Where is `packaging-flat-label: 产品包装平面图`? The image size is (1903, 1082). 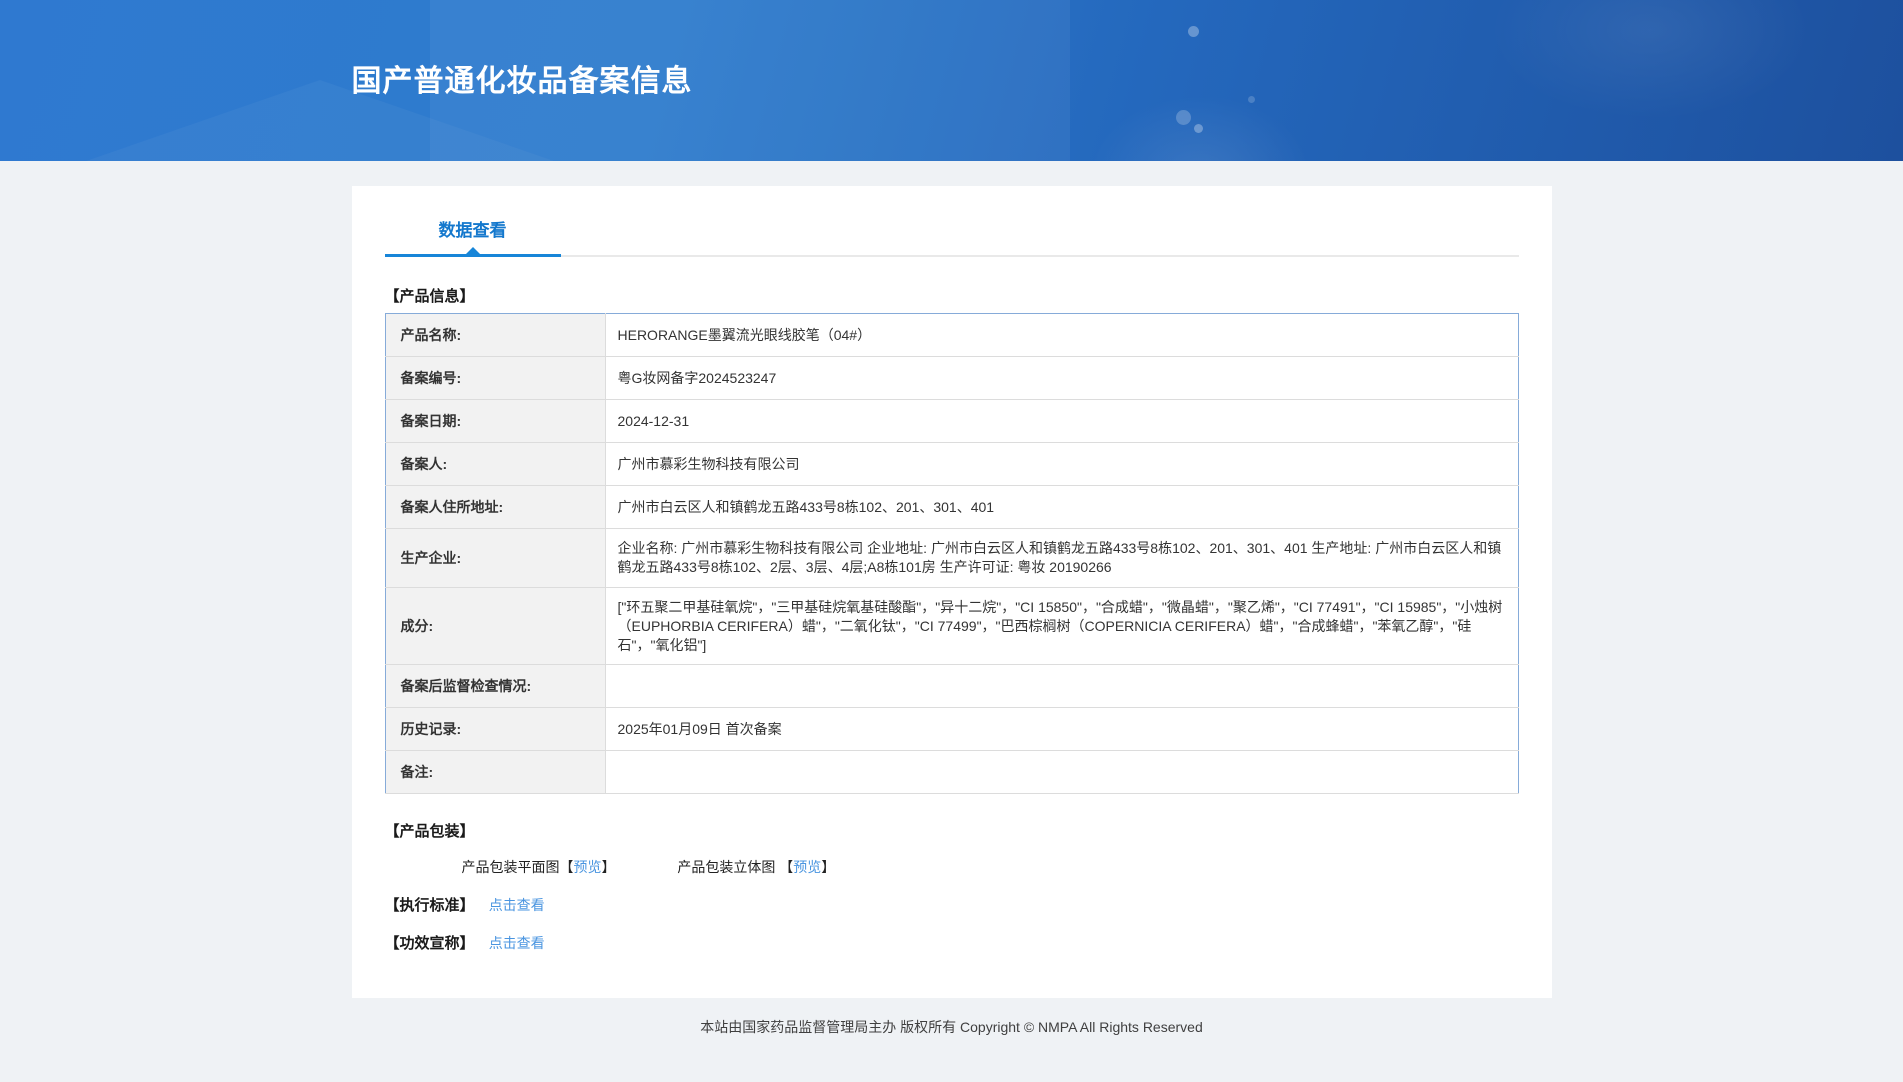
packaging-flat-label: 产品包装平面图 is located at coordinates (510, 867).